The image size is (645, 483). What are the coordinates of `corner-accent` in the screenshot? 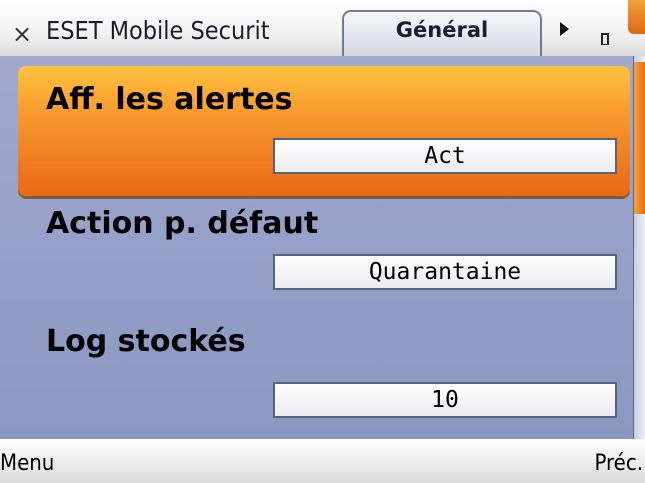 It's located at (636, 17).